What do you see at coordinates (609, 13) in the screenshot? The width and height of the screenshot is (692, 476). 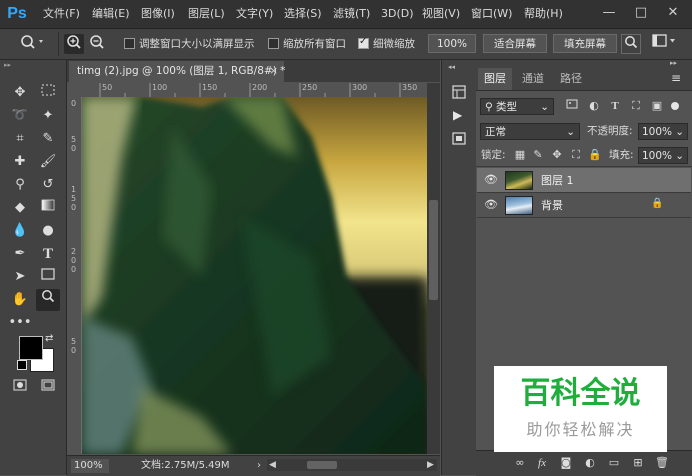 I see `minimize-icon: —` at bounding box center [609, 13].